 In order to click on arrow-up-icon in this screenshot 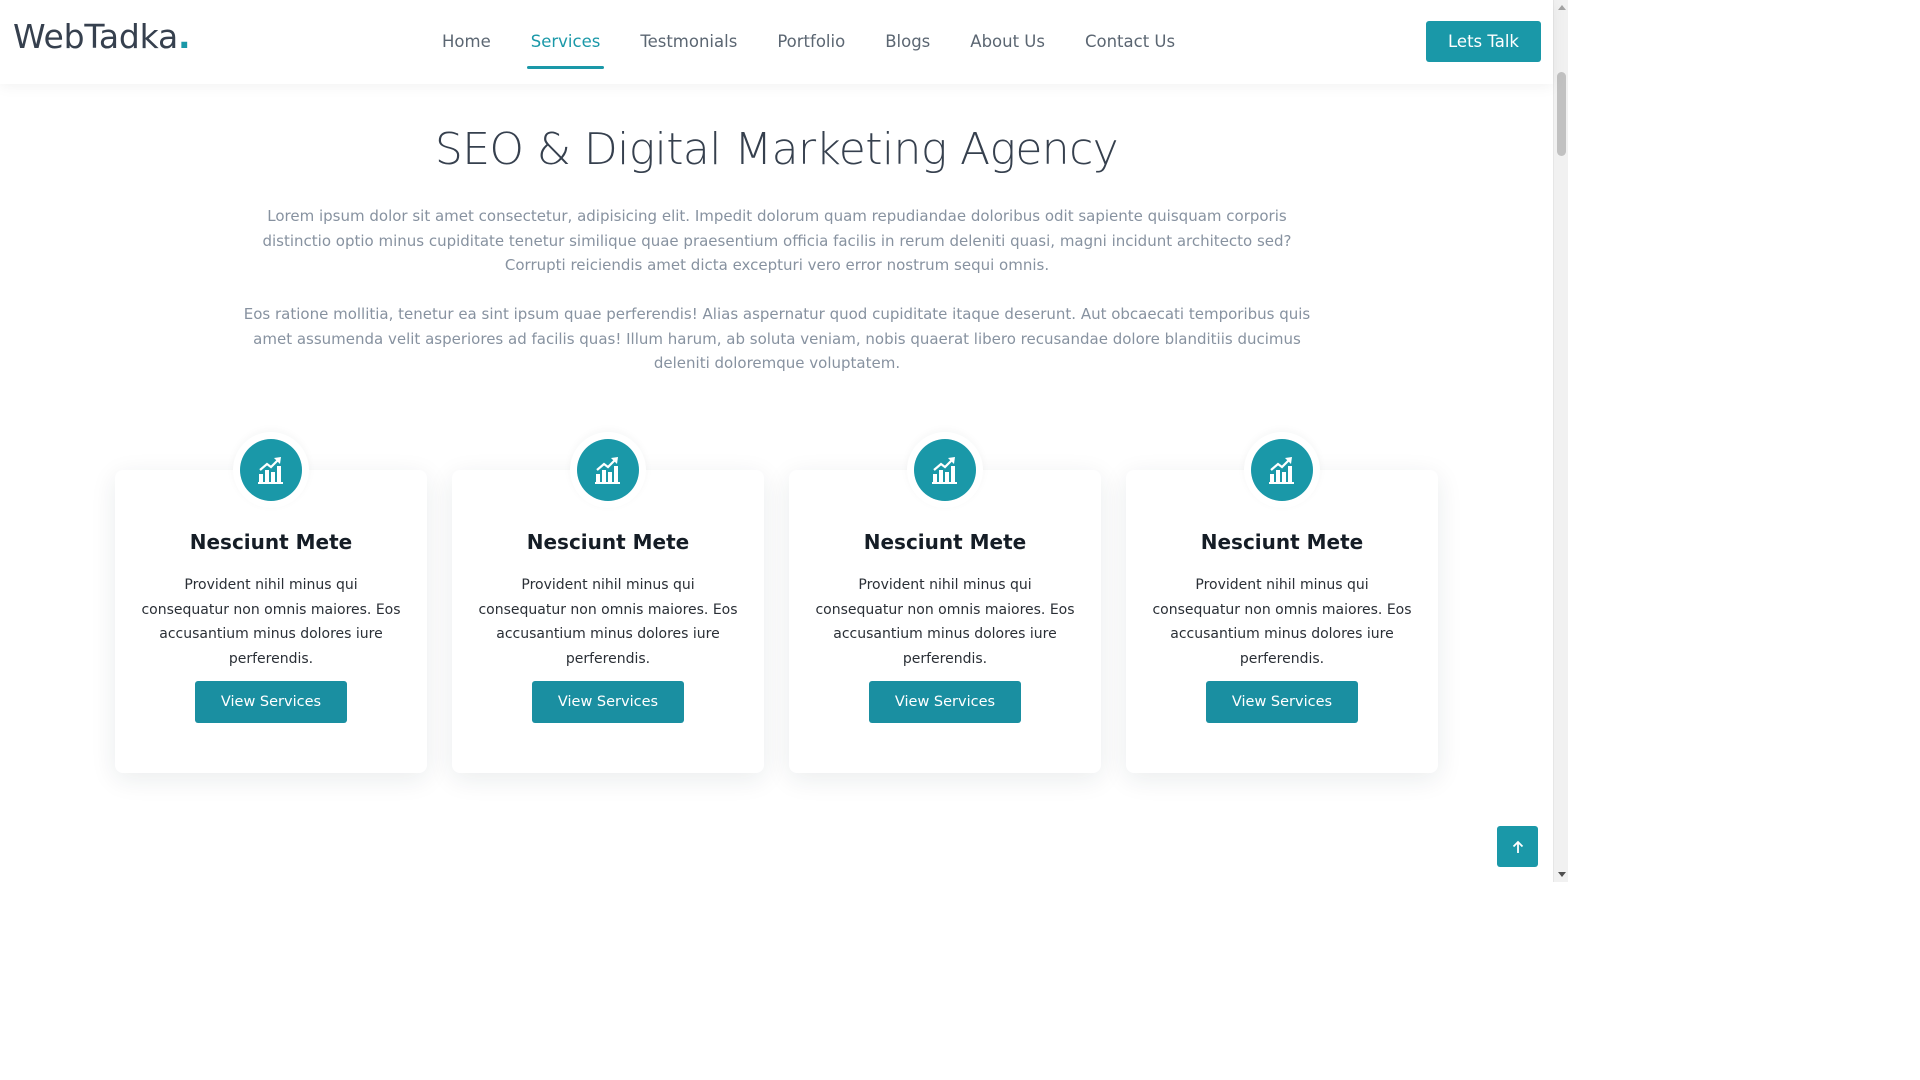, I will do `click(1517, 846)`.